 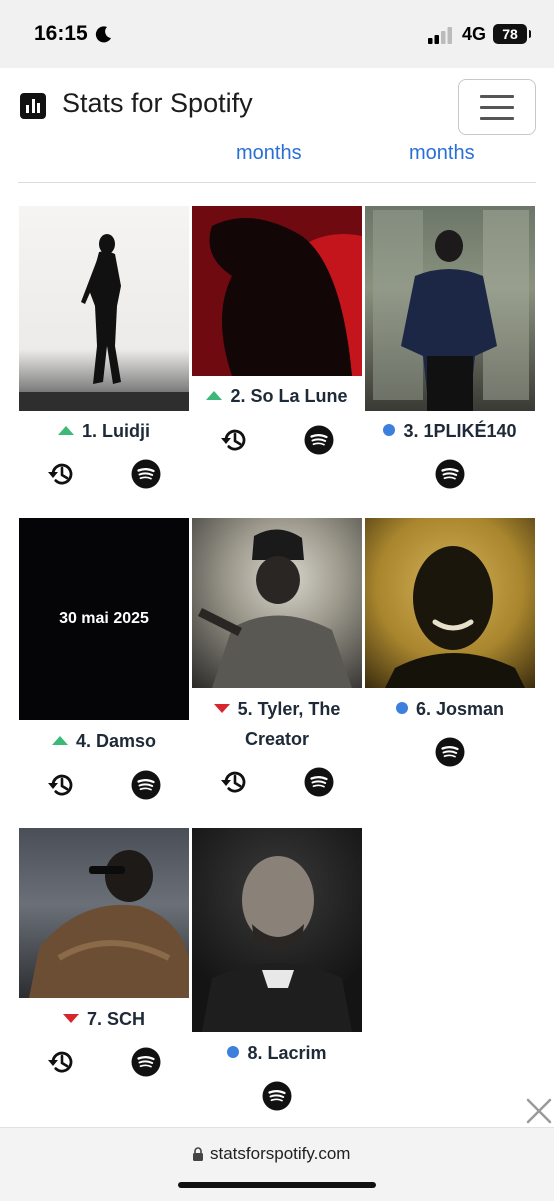 I want to click on artist-image-josman, so click(x=450, y=603).